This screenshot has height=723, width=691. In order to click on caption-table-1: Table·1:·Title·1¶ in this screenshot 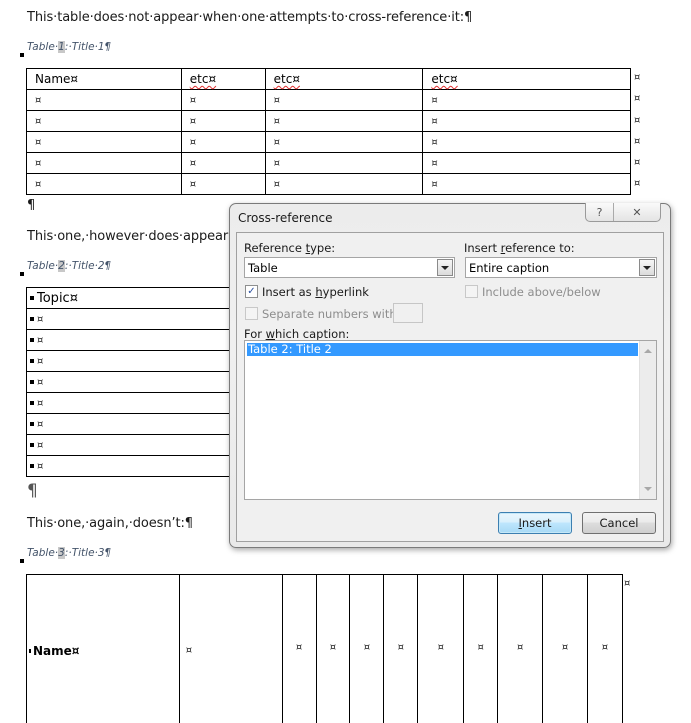, I will do `click(69, 47)`.